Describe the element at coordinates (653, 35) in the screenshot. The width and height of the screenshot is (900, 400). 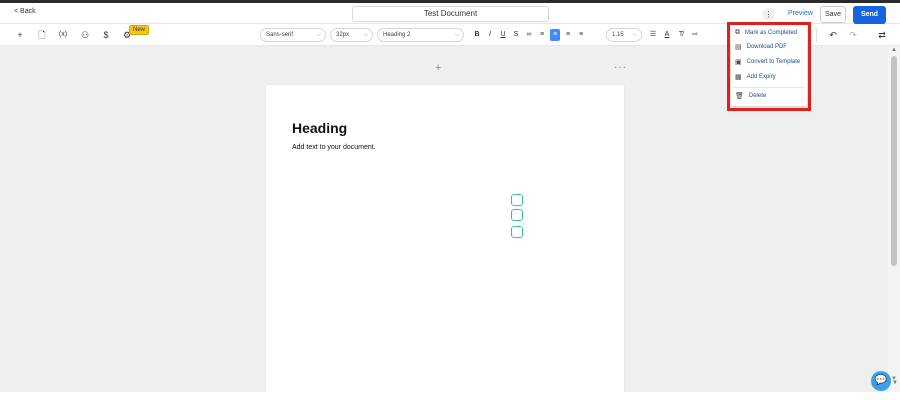
I see `list-icon: ☰` at that location.